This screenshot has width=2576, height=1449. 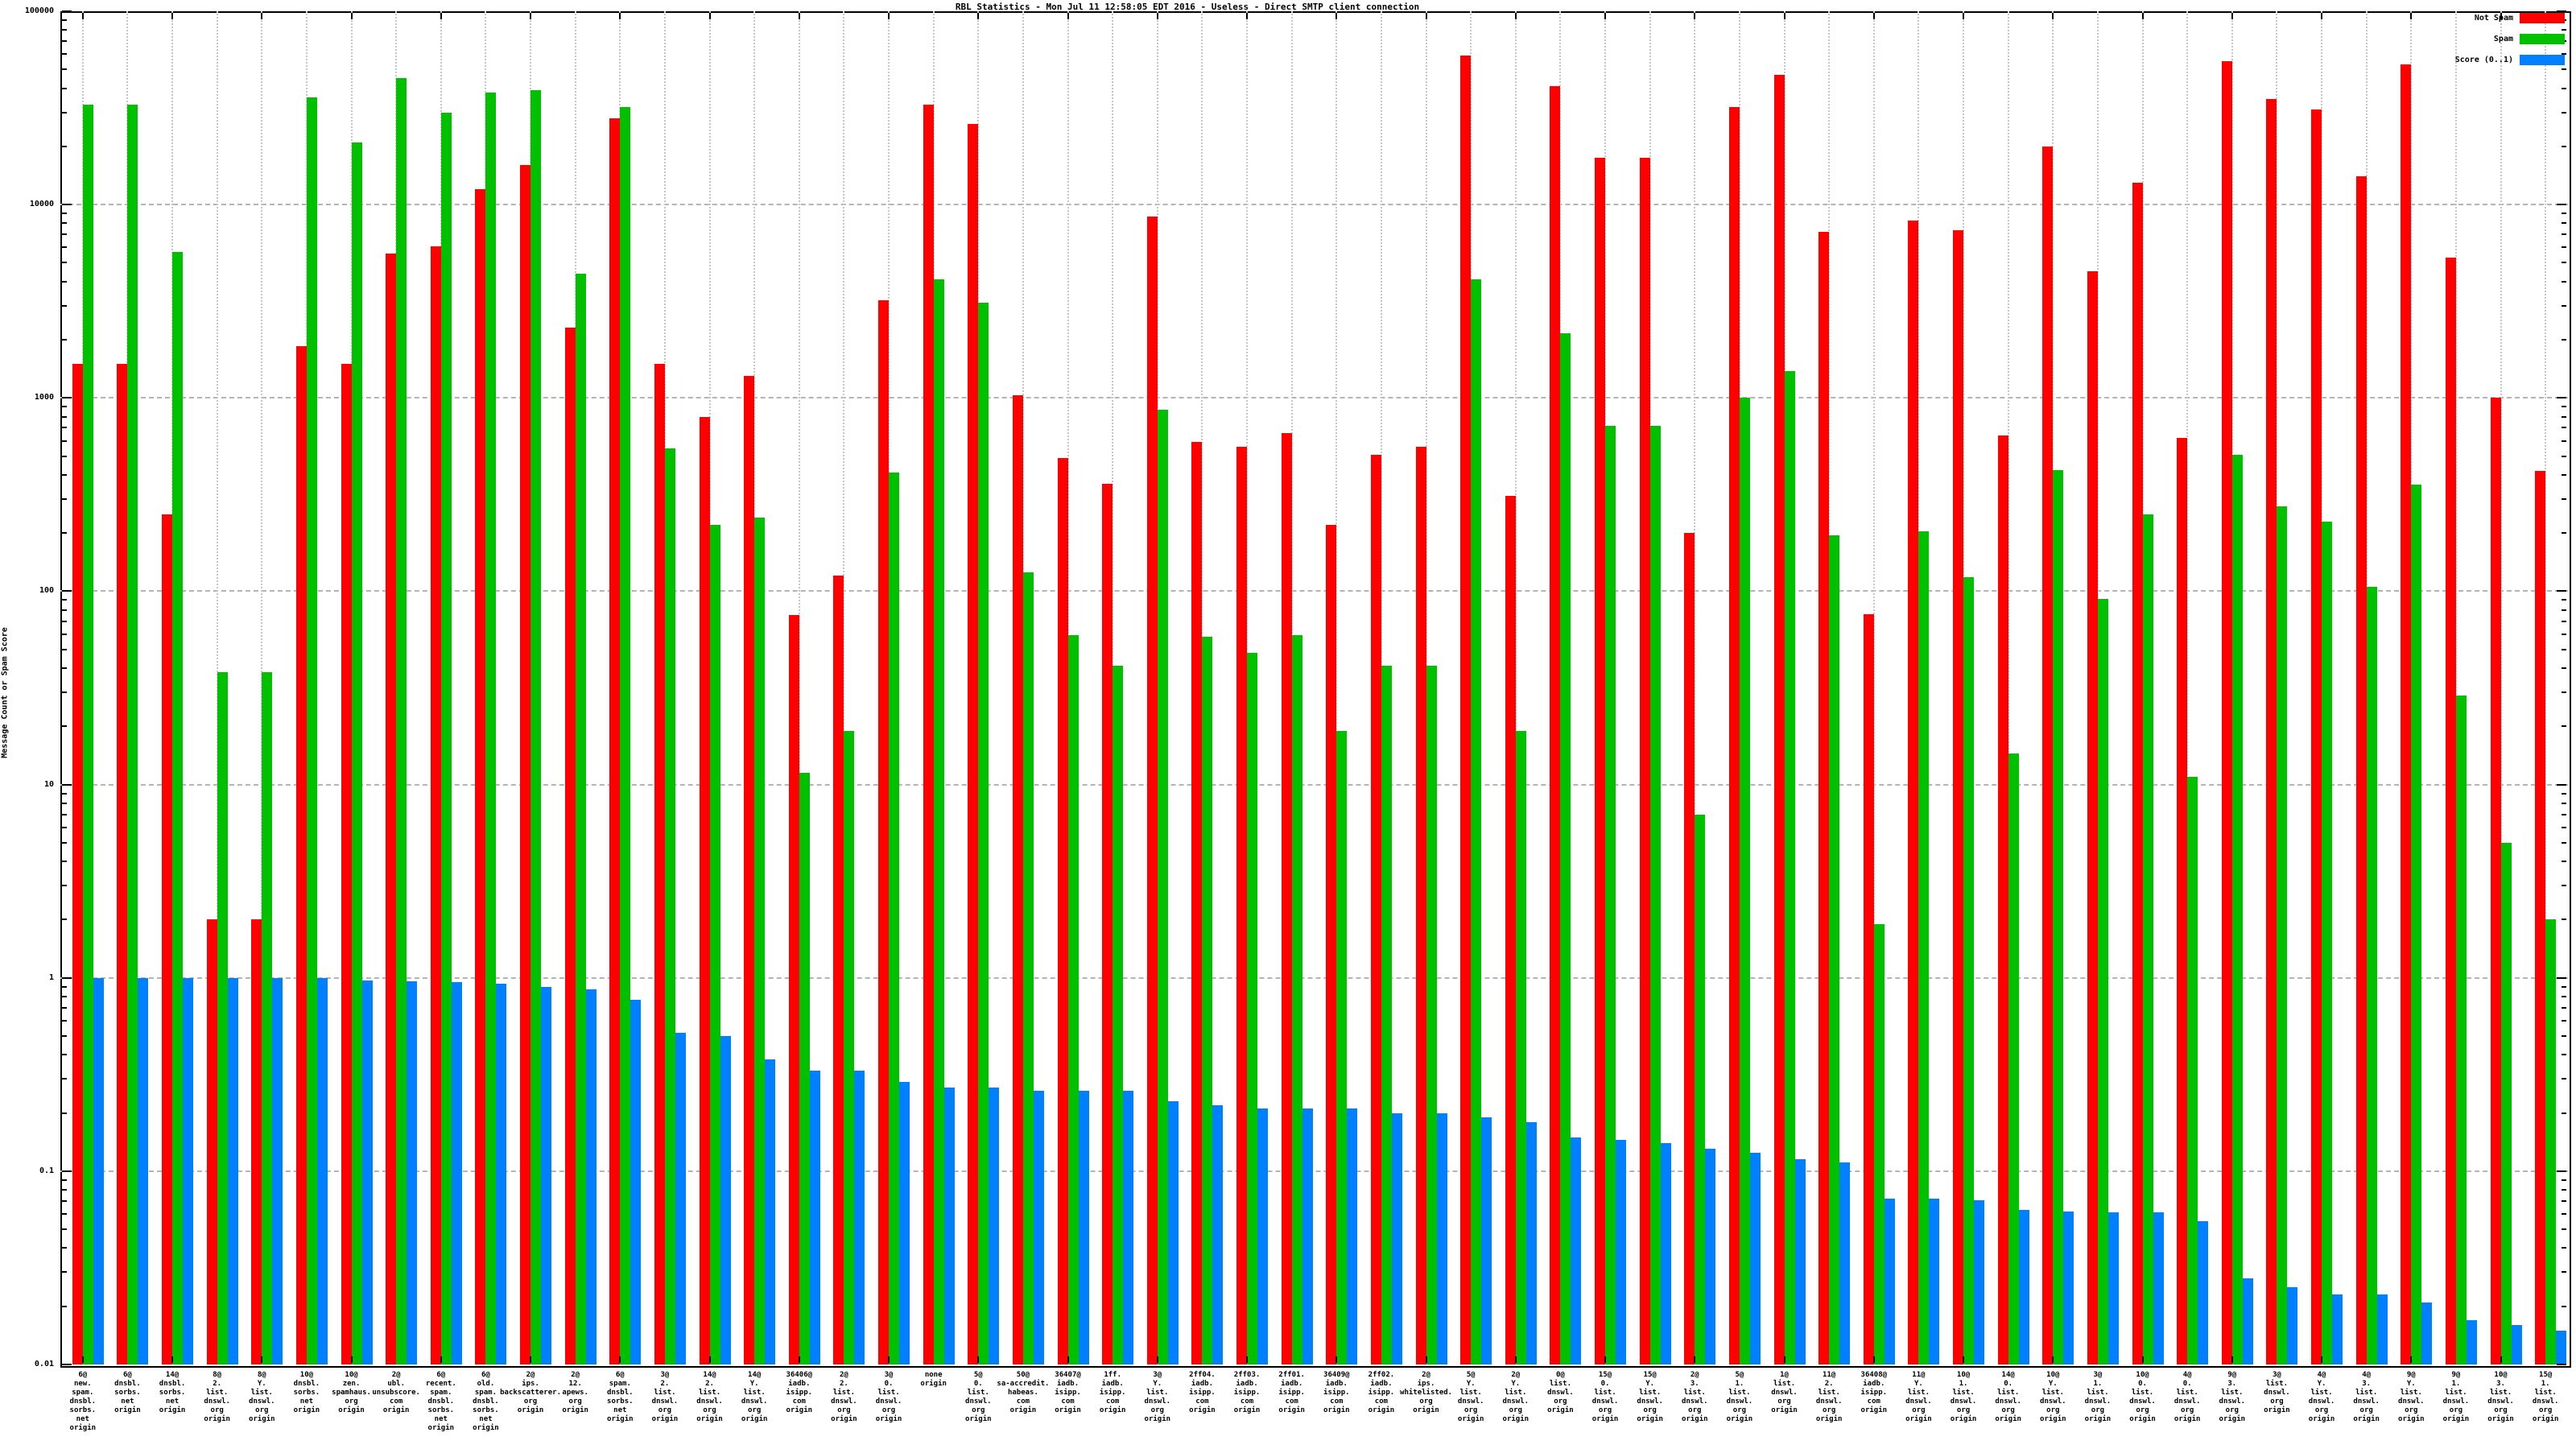 I want to click on y-tick-label: 100000, so click(x=39, y=10).